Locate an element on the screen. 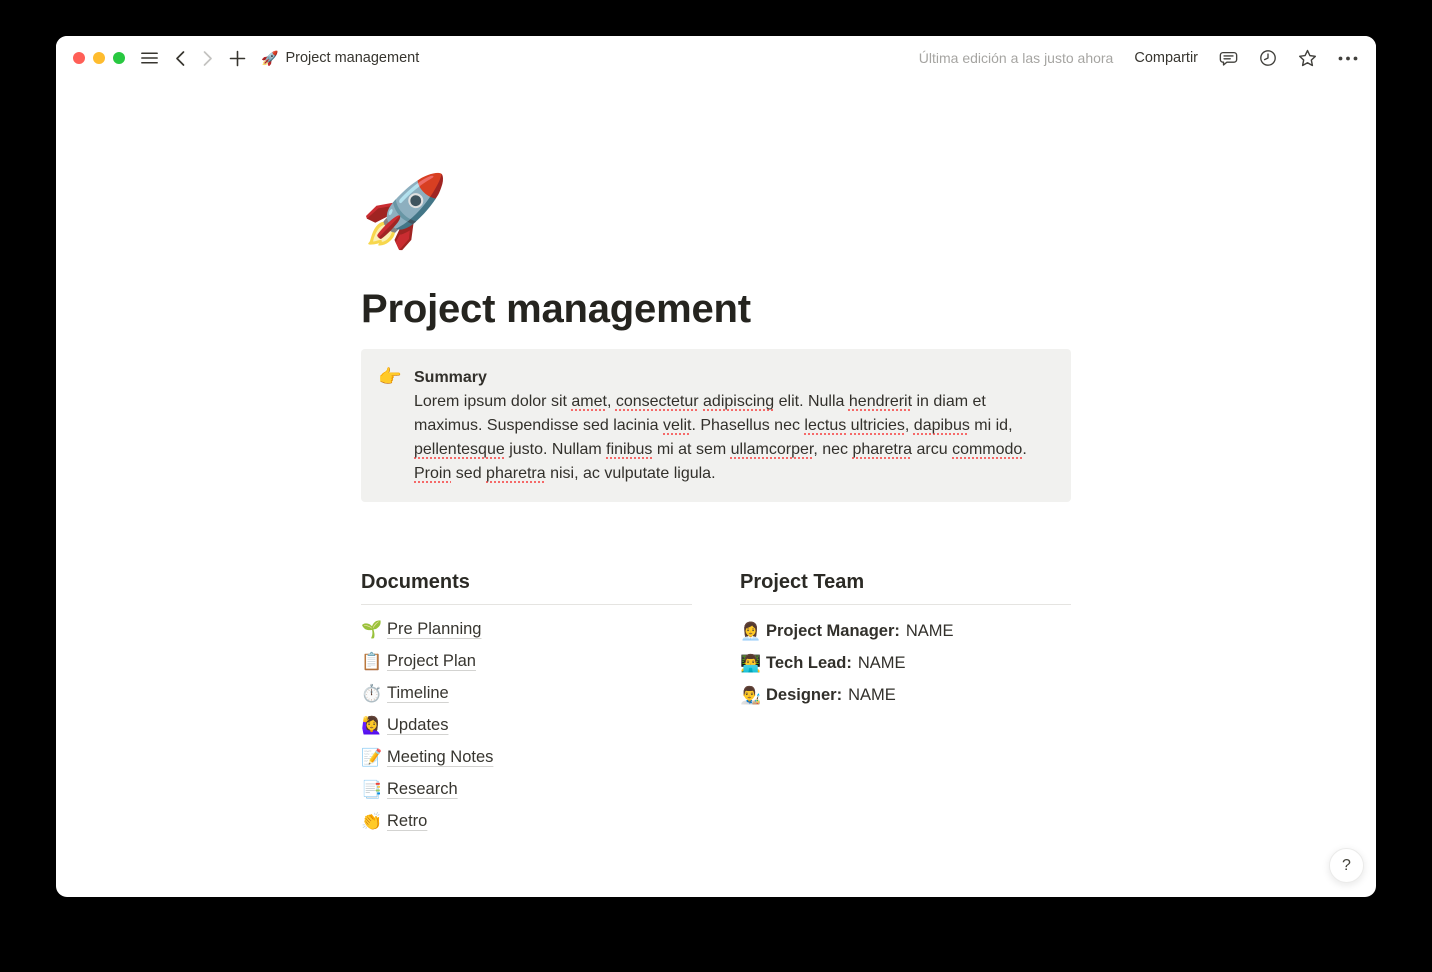 The height and width of the screenshot is (972, 1432). team-member-icon: 👨‍🎨 is located at coordinates (751, 695).